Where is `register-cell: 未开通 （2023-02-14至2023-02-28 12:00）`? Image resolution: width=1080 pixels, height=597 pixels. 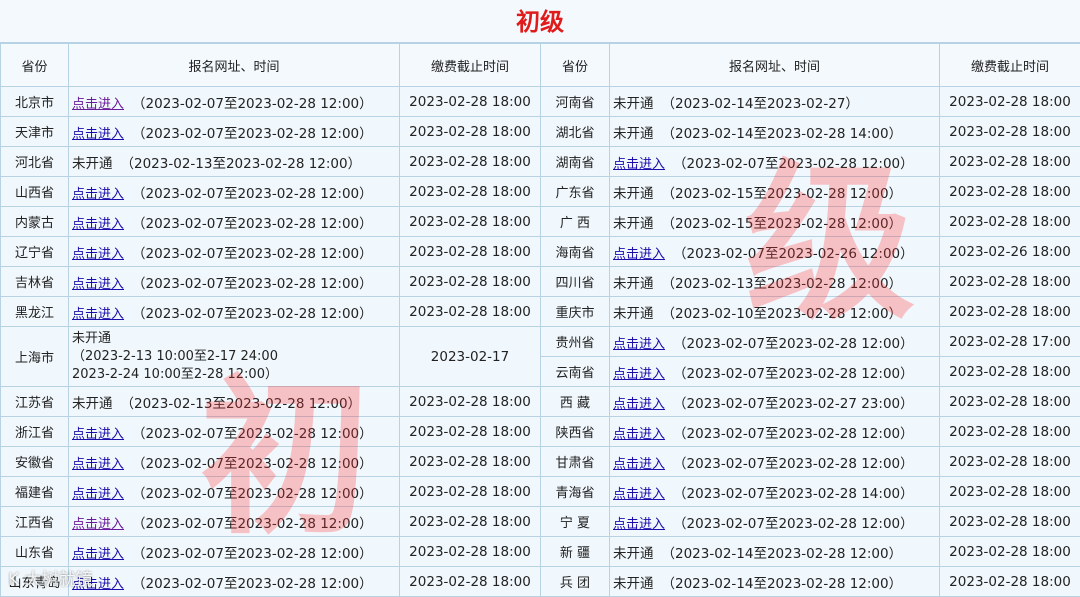
register-cell: 未开通 （2023-02-14至2023-02-28 12:00） is located at coordinates (775, 582).